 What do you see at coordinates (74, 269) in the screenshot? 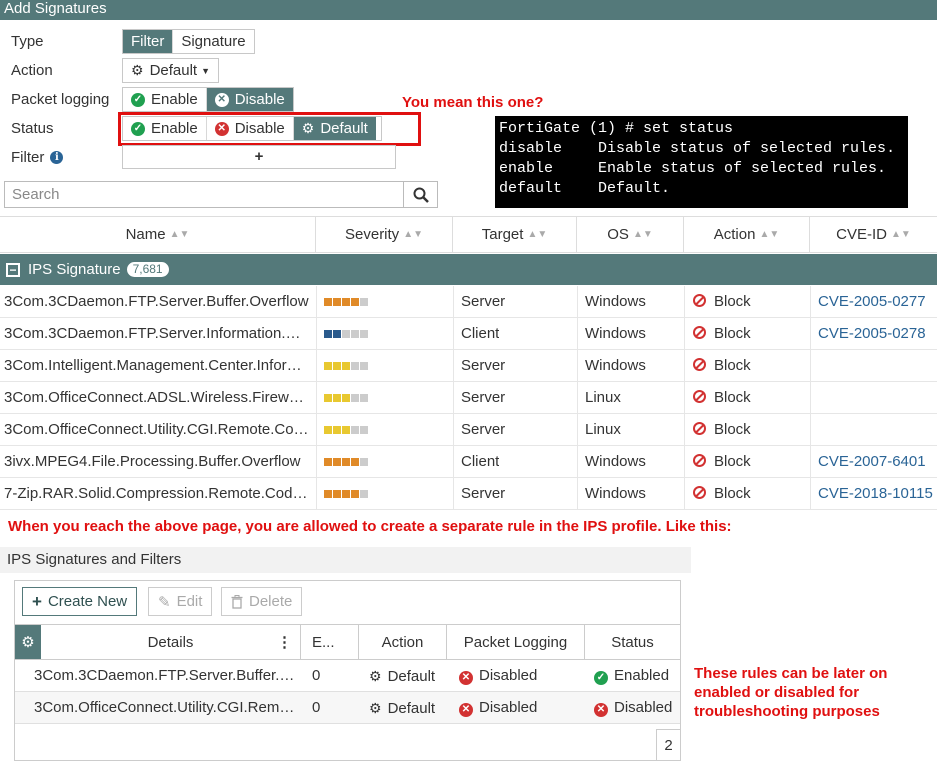
I see `group-label: IPS Signature` at bounding box center [74, 269].